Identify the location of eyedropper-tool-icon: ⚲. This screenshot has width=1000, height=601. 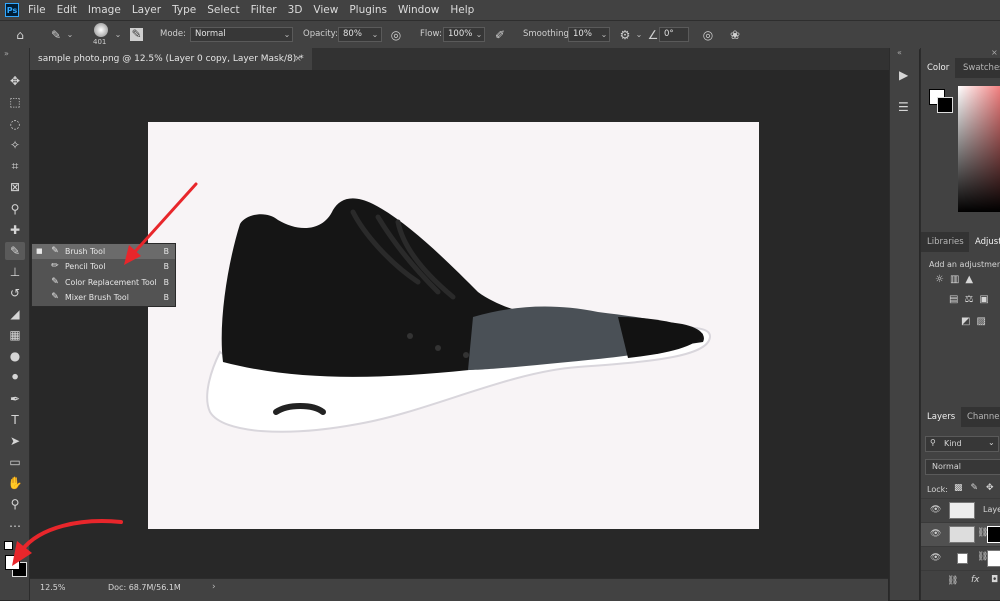
(15, 209).